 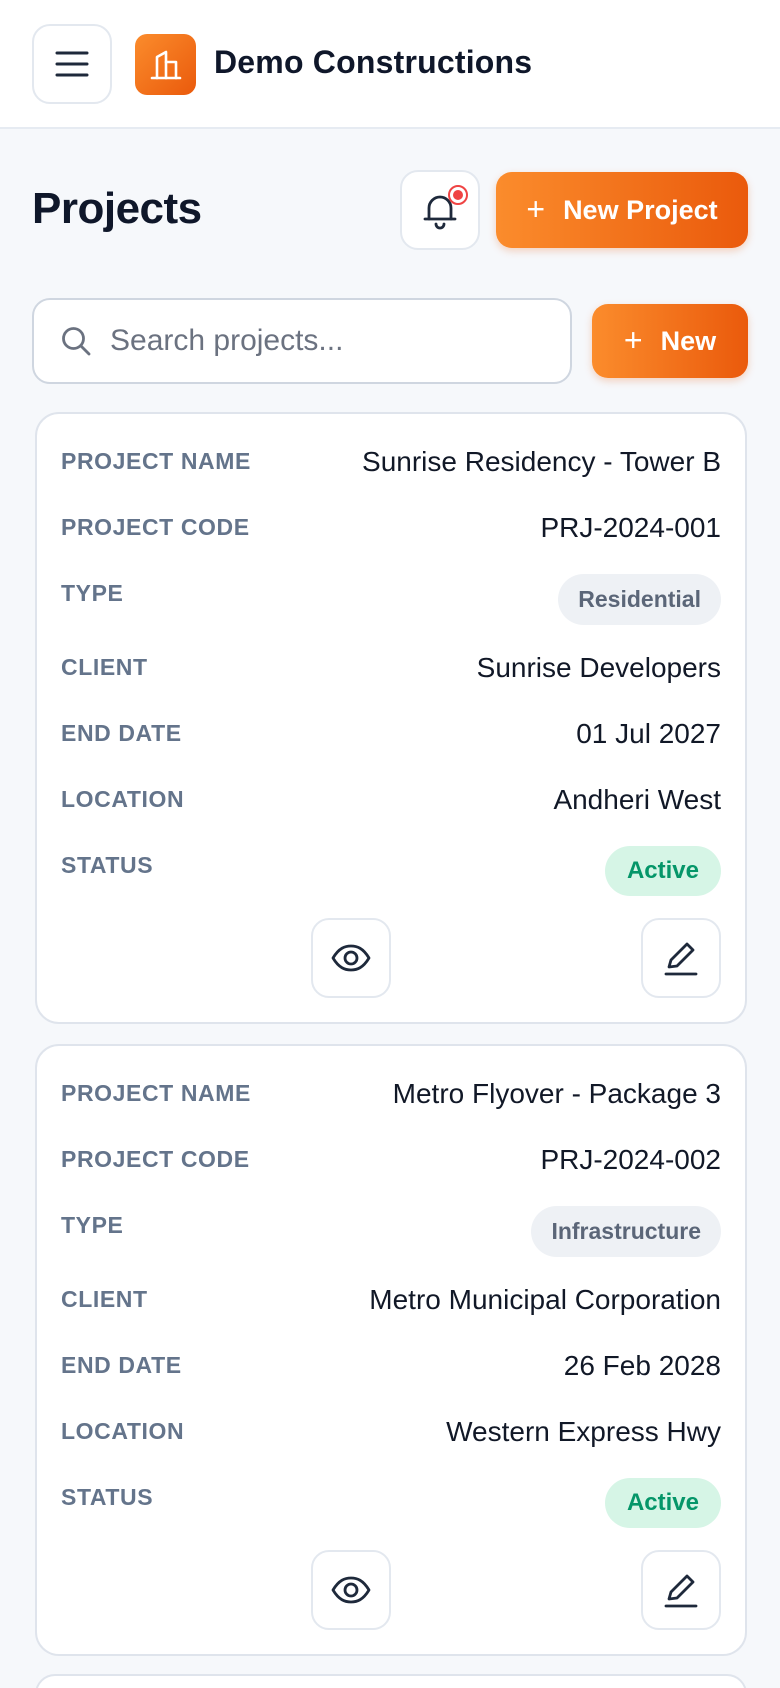 What do you see at coordinates (391, 1160) in the screenshot?
I see `project-code-row: PROJECT CODE PRJ-2024-002` at bounding box center [391, 1160].